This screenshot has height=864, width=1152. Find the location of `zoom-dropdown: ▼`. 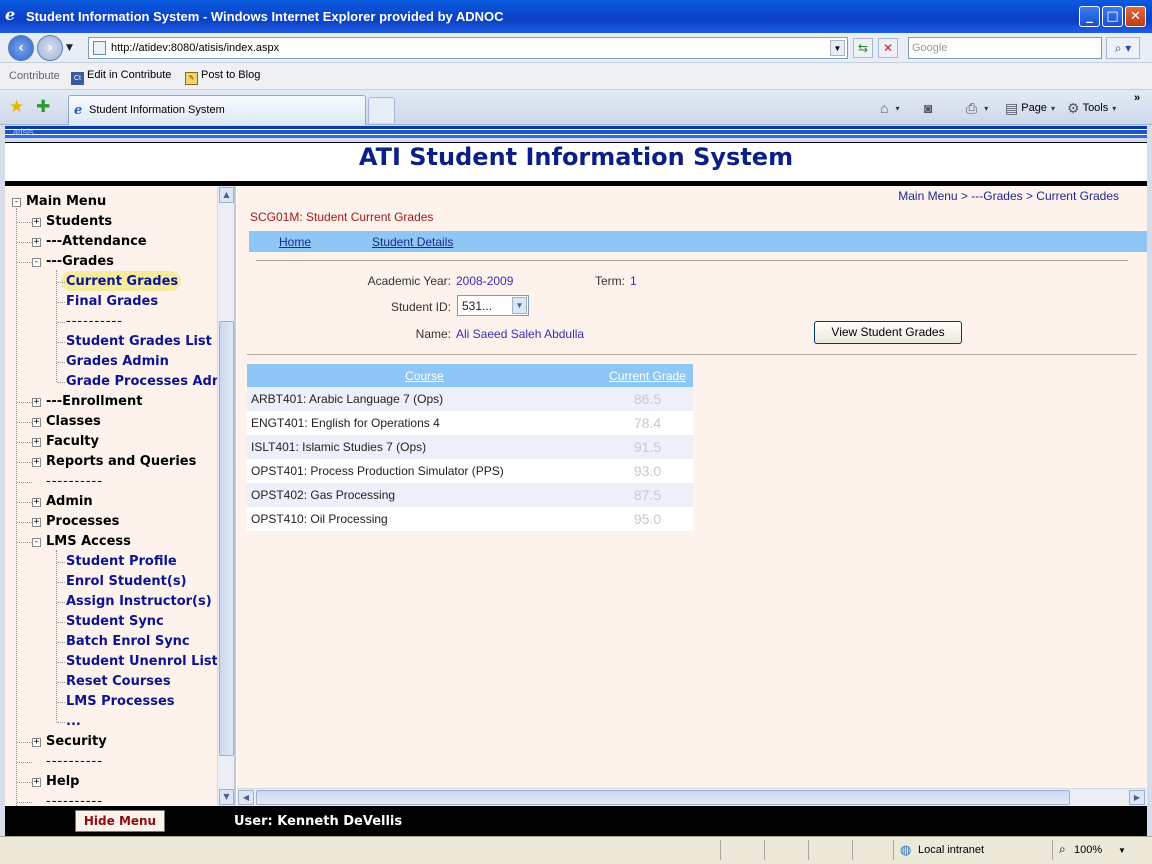

zoom-dropdown: ▼ is located at coordinates (1122, 850).